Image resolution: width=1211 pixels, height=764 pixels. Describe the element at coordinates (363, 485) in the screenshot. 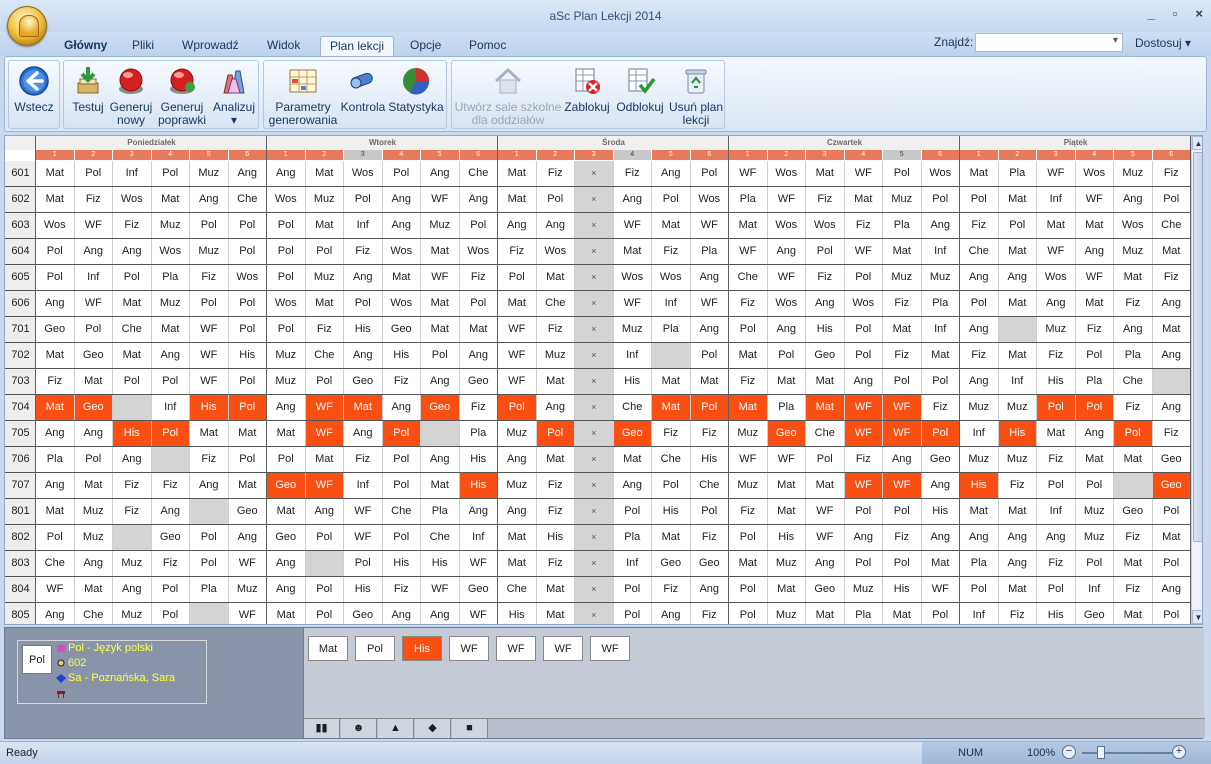

I see `lesson-cell: Inf` at that location.